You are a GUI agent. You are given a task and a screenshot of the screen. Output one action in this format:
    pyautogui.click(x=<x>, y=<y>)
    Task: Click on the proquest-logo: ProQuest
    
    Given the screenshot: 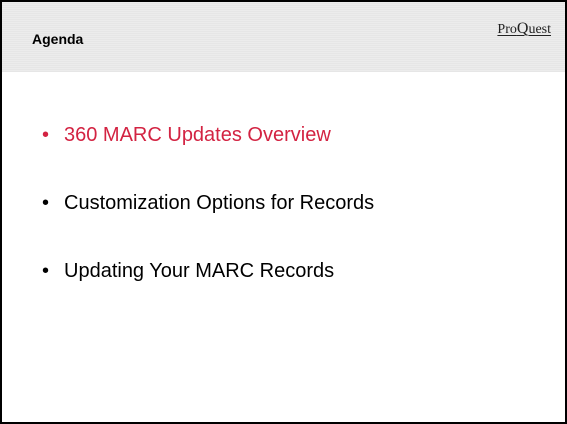 What is the action you would take?
    pyautogui.click(x=524, y=29)
    